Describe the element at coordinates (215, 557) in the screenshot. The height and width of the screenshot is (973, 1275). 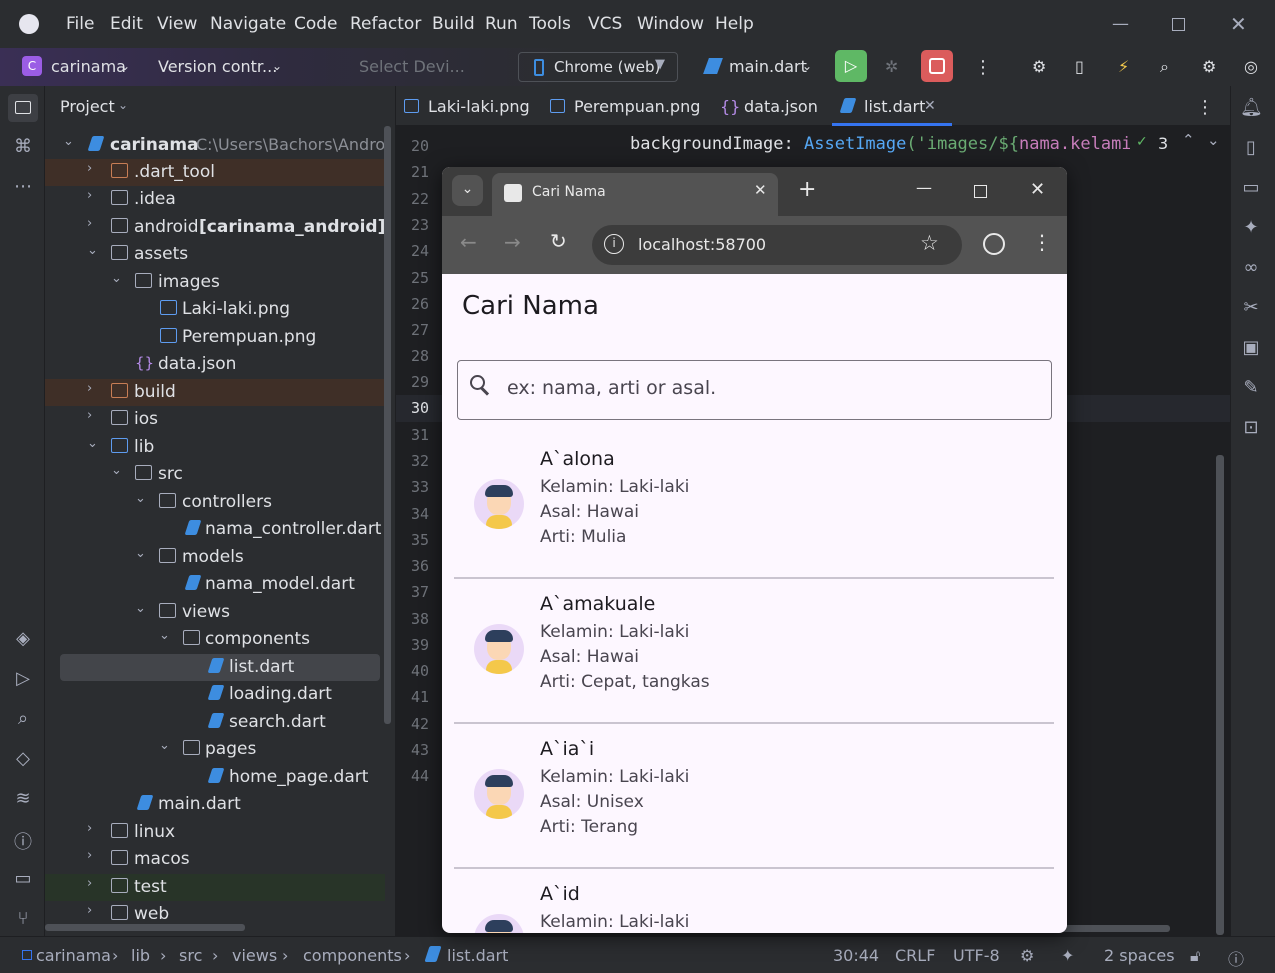
I see `tree-item-models: ⌄ models` at that location.